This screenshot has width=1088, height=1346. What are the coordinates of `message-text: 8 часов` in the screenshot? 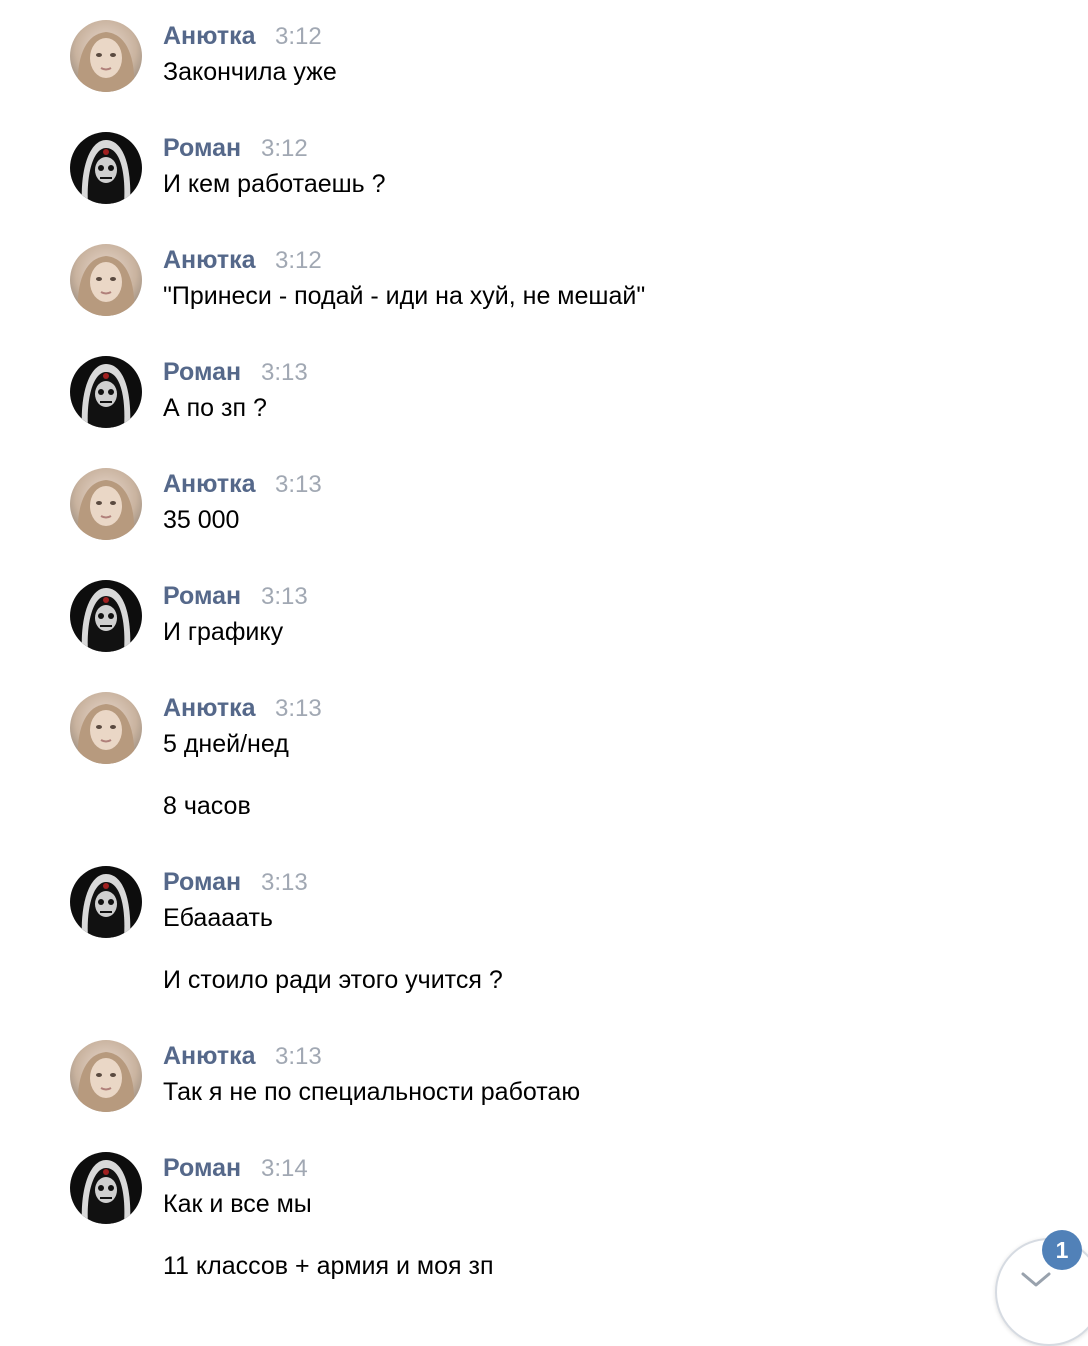 It's located at (207, 806).